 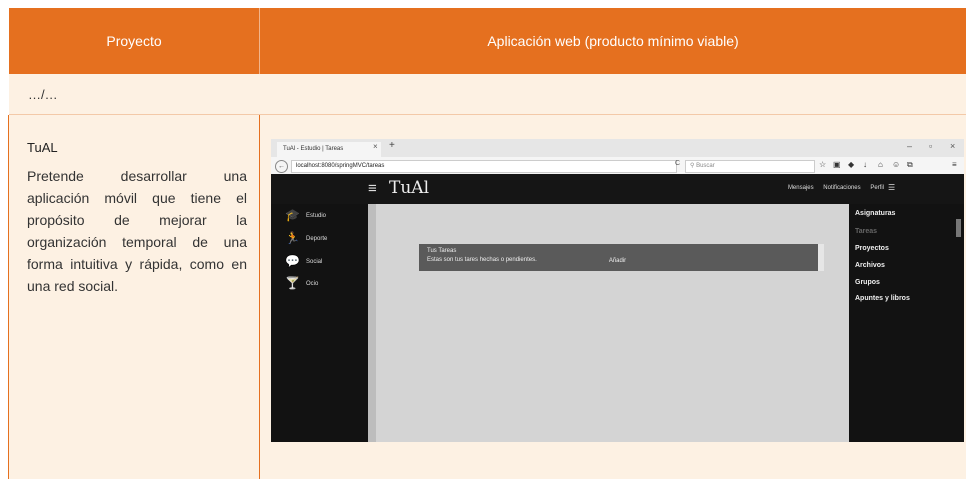 What do you see at coordinates (891, 187) in the screenshot?
I see `profile-menu-icon: ☰` at bounding box center [891, 187].